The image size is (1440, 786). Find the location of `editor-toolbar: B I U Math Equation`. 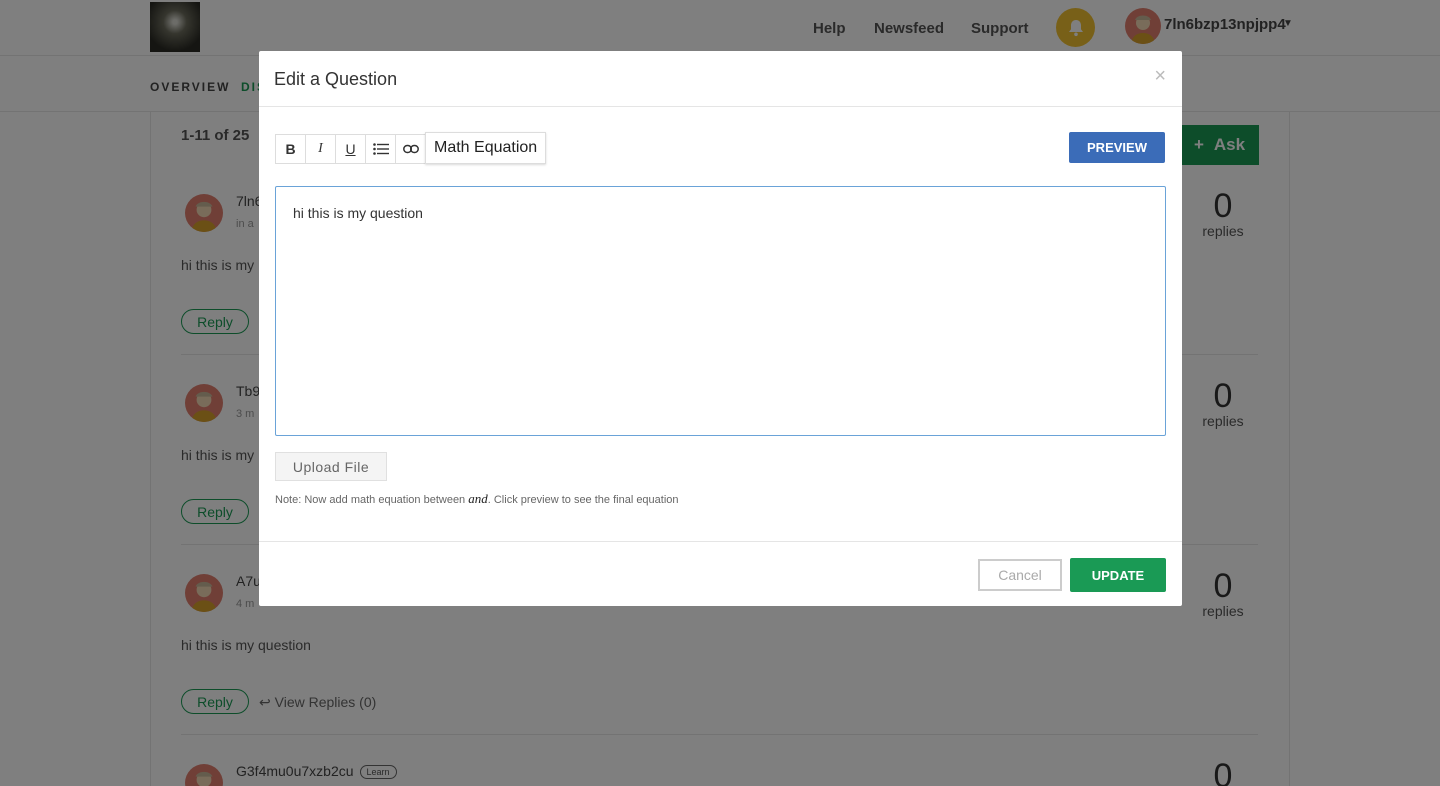

editor-toolbar: B I U Math Equation is located at coordinates (411, 148).